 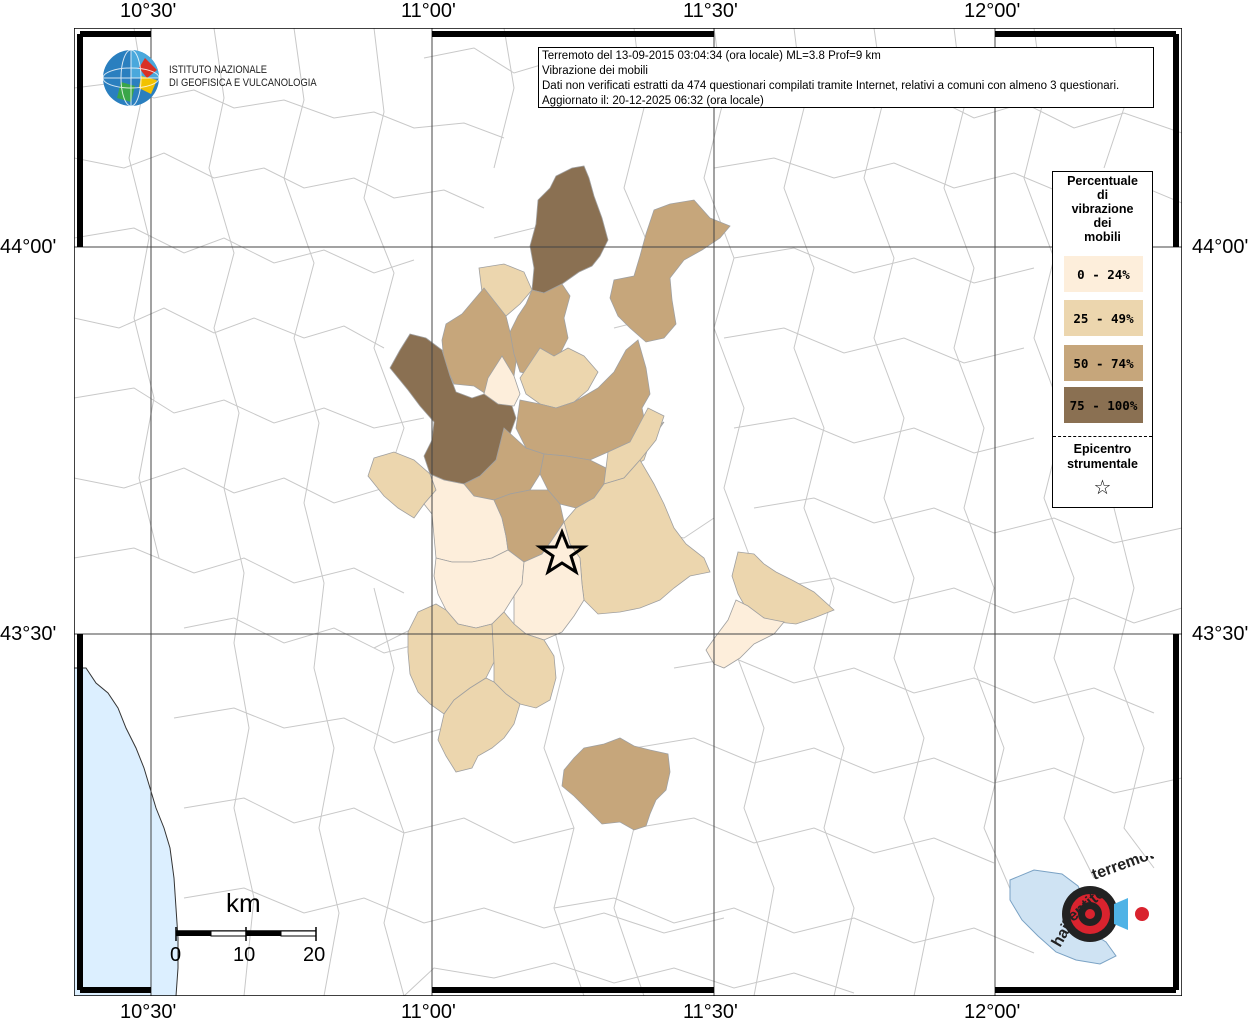 What do you see at coordinates (1103, 274) in the screenshot?
I see `legend-item-0-24: 0 - 24%` at bounding box center [1103, 274].